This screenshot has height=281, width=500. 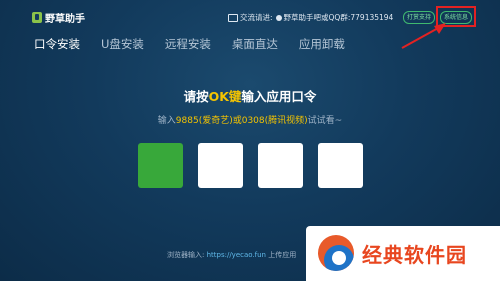 I want to click on watermark: 经典软件园, so click(x=403, y=253).